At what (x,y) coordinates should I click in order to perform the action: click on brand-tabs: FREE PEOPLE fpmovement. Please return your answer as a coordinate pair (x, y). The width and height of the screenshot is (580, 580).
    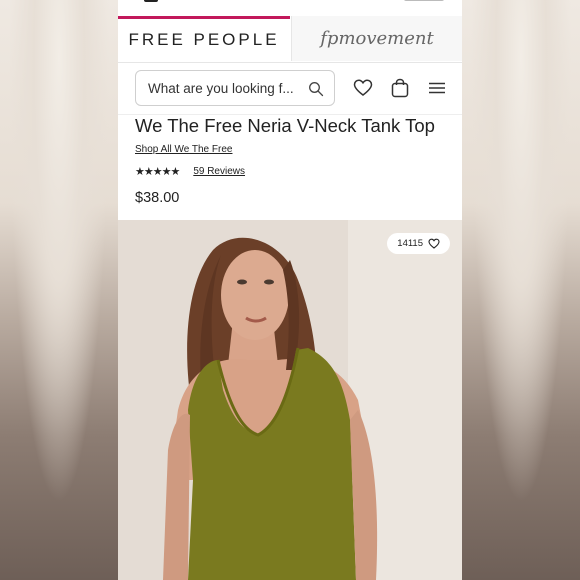
    Looking at the image, I should click on (290, 39).